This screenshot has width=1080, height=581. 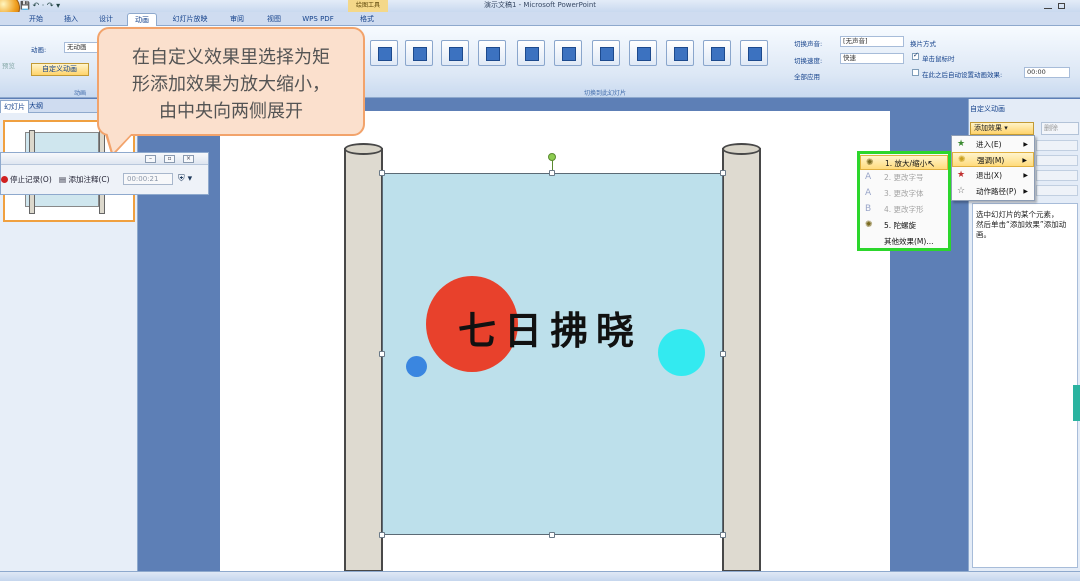 What do you see at coordinates (923, 44) in the screenshot?
I see `advance-title: 换片方式` at bounding box center [923, 44].